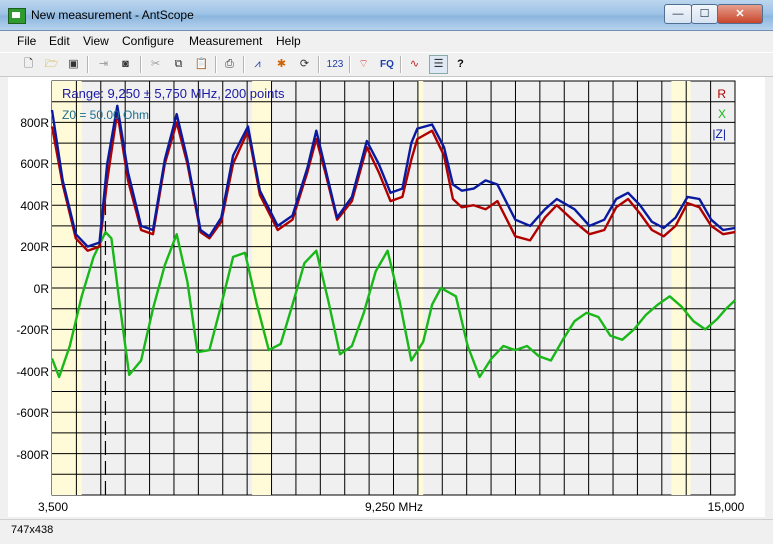 The width and height of the screenshot is (773, 544). Describe the element at coordinates (112, 15) in the screenshot. I see `window-title: New measurement - AntScope` at that location.